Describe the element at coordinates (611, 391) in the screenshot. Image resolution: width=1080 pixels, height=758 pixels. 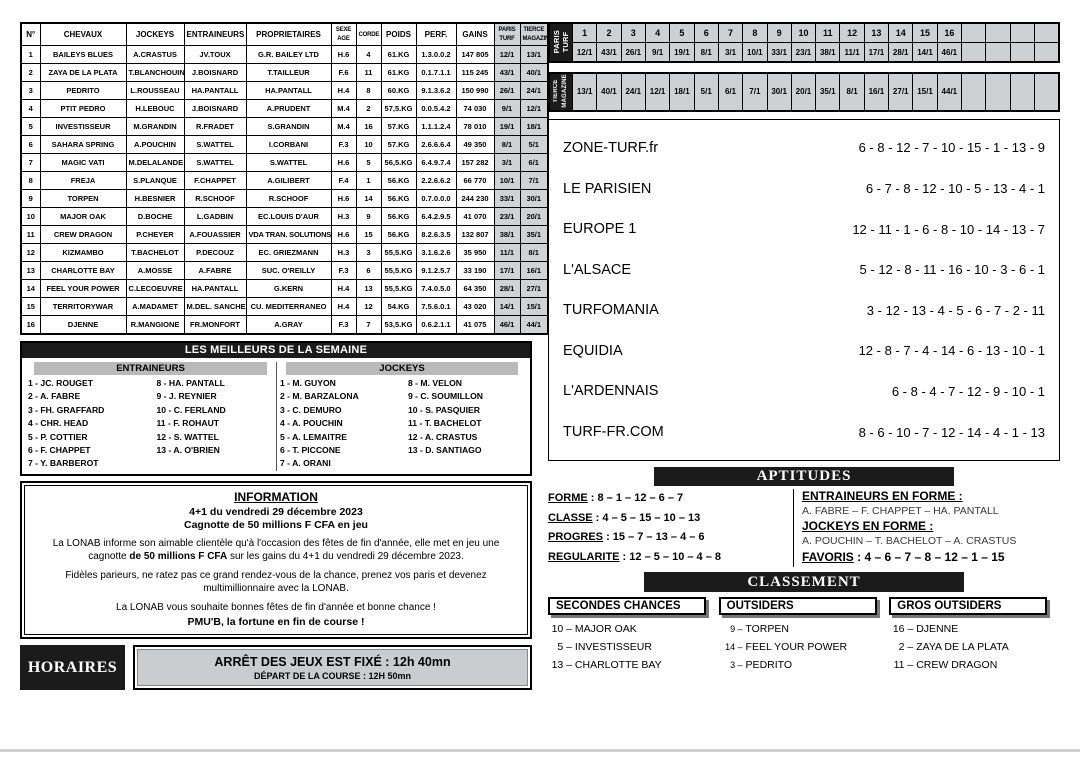
I see `pronostic-source: L'ARDENNAIS` at that location.